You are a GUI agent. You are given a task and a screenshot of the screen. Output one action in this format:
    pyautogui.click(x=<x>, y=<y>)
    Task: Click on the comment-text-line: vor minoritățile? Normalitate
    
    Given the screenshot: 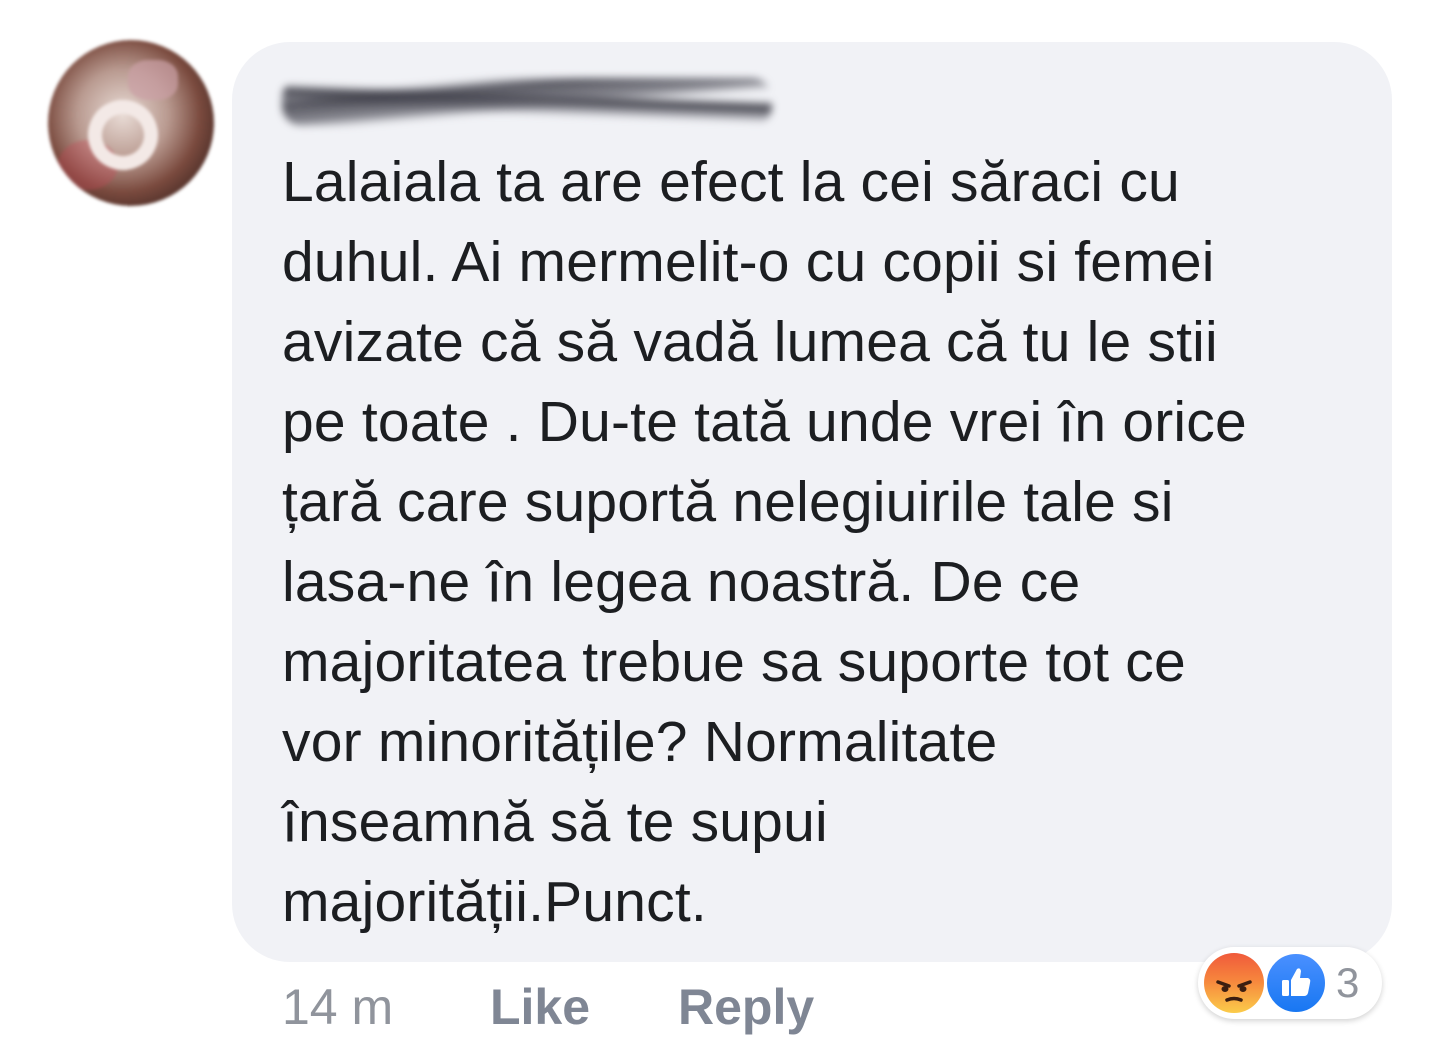 What is the action you would take?
    pyautogui.click(x=640, y=742)
    